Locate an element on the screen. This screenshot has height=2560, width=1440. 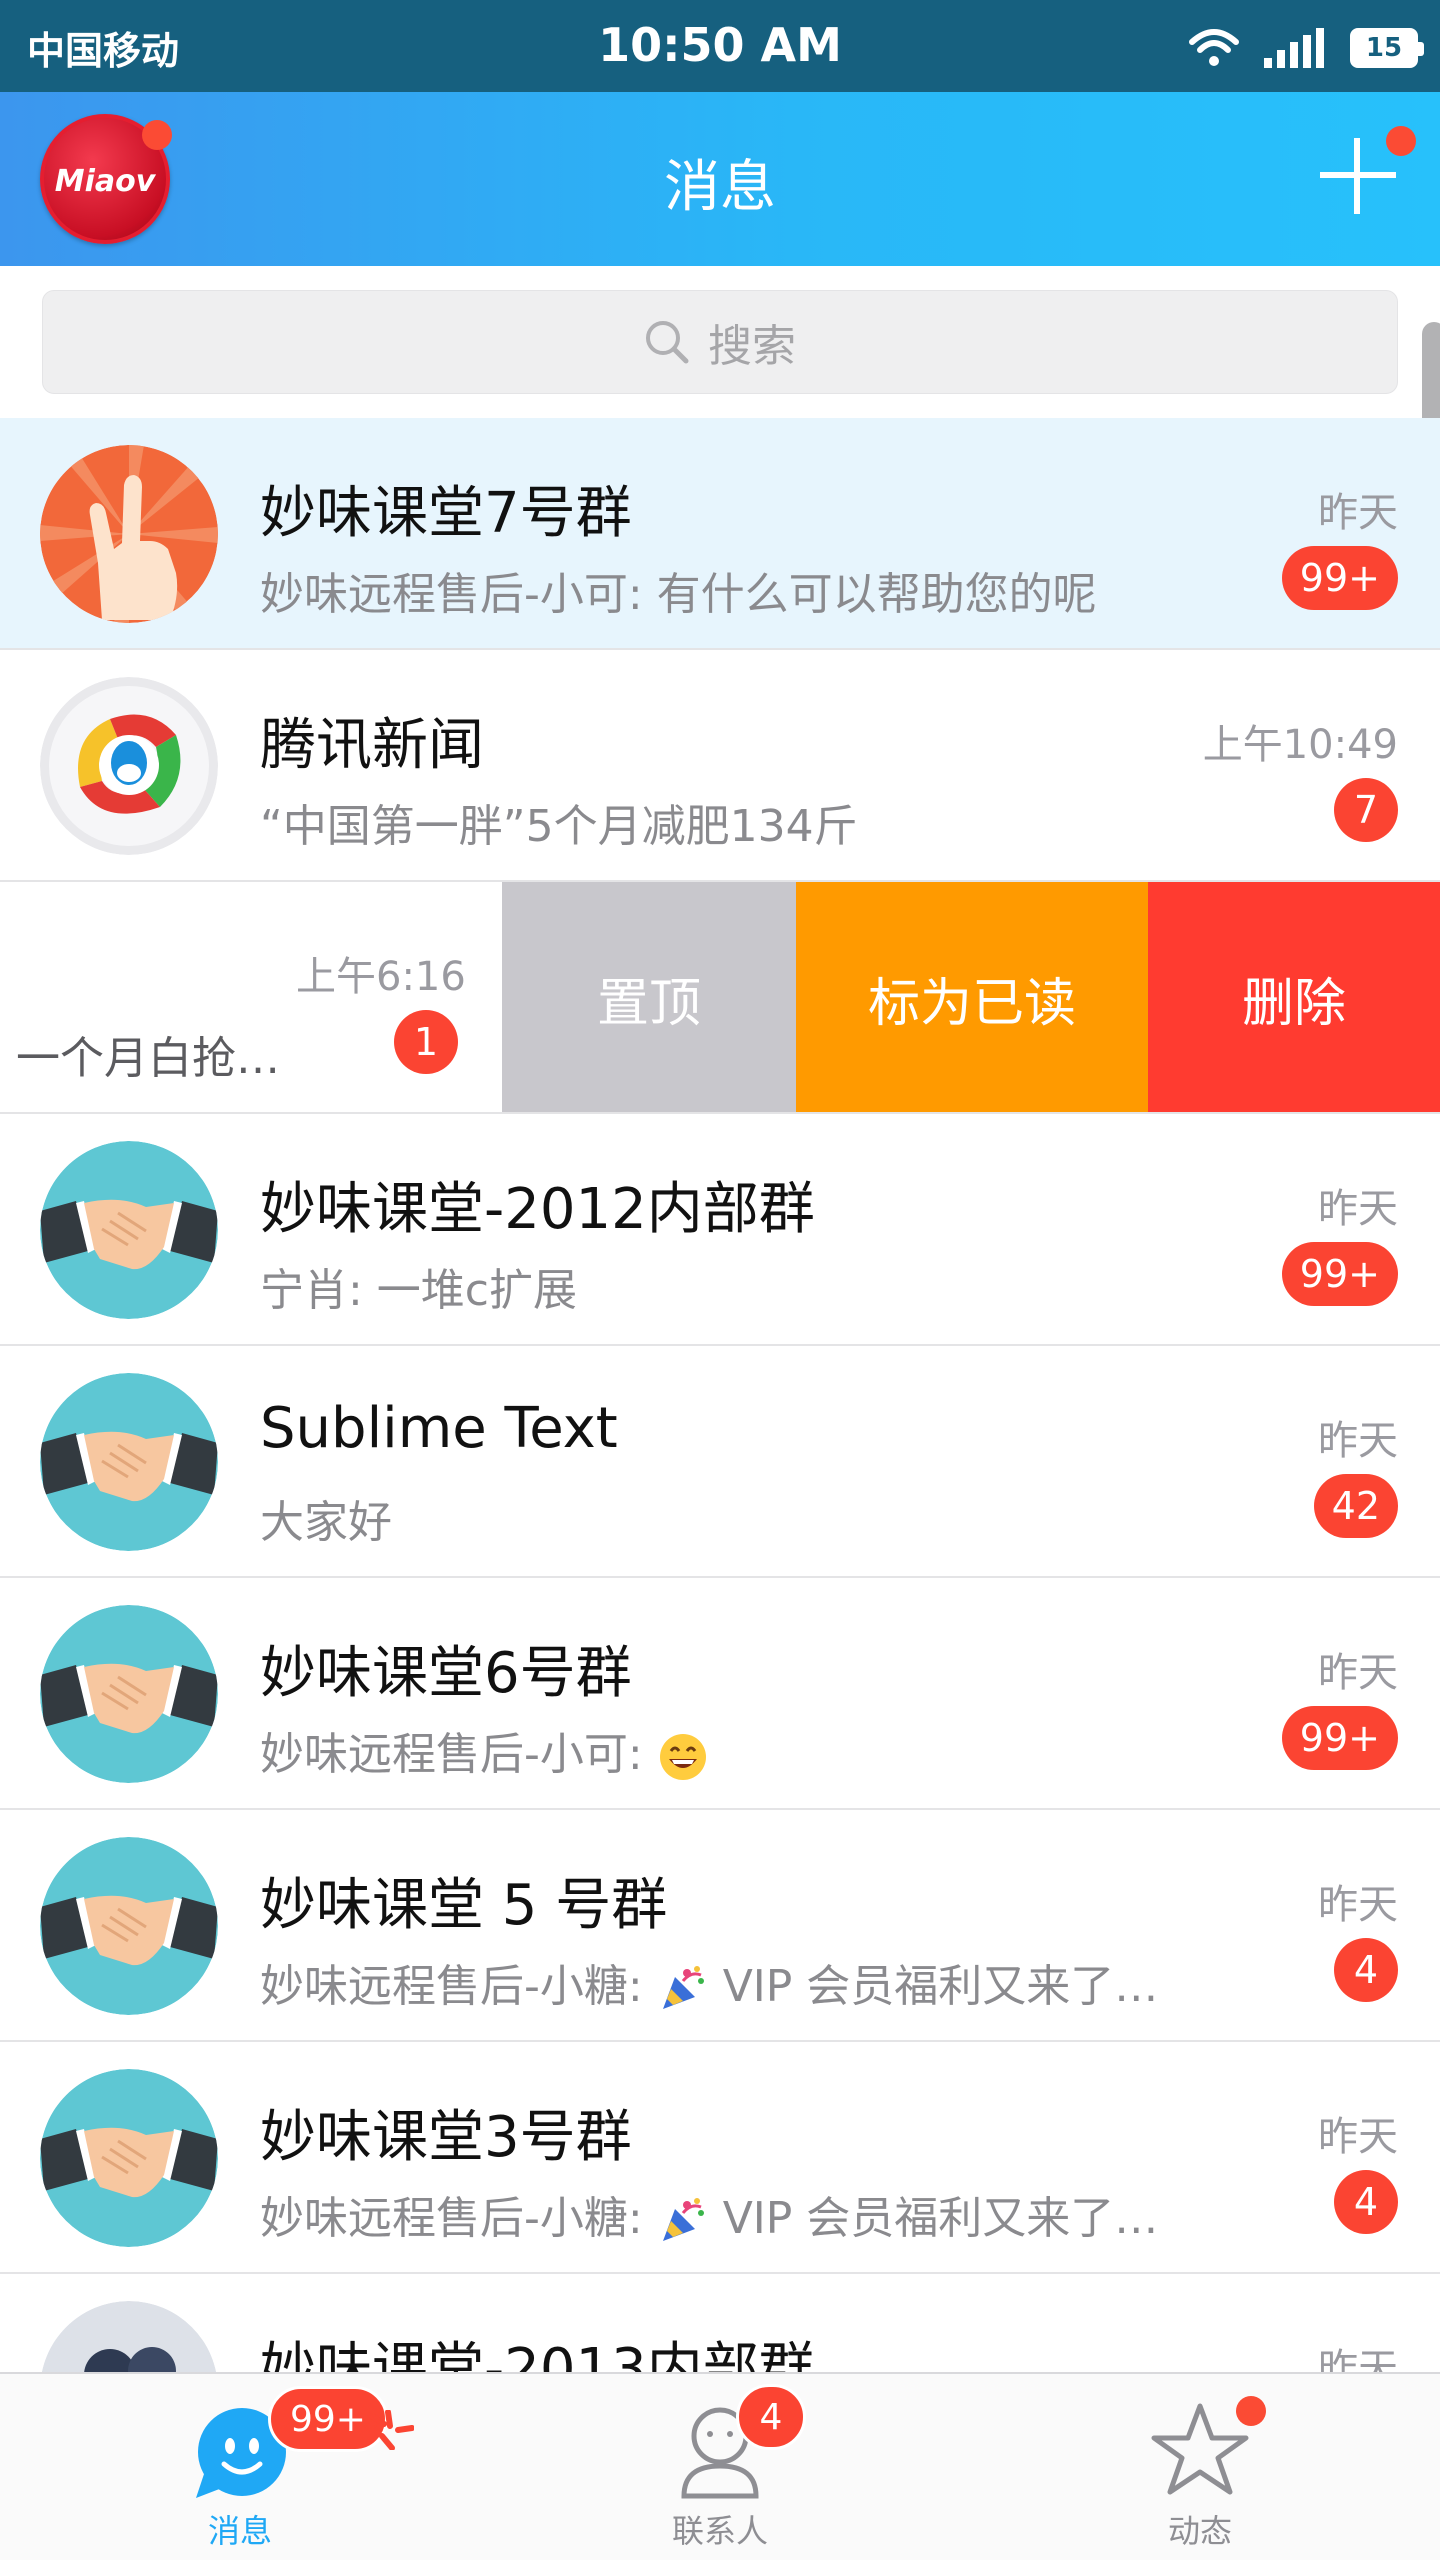
search-input: 搜索 is located at coordinates (720, 342).